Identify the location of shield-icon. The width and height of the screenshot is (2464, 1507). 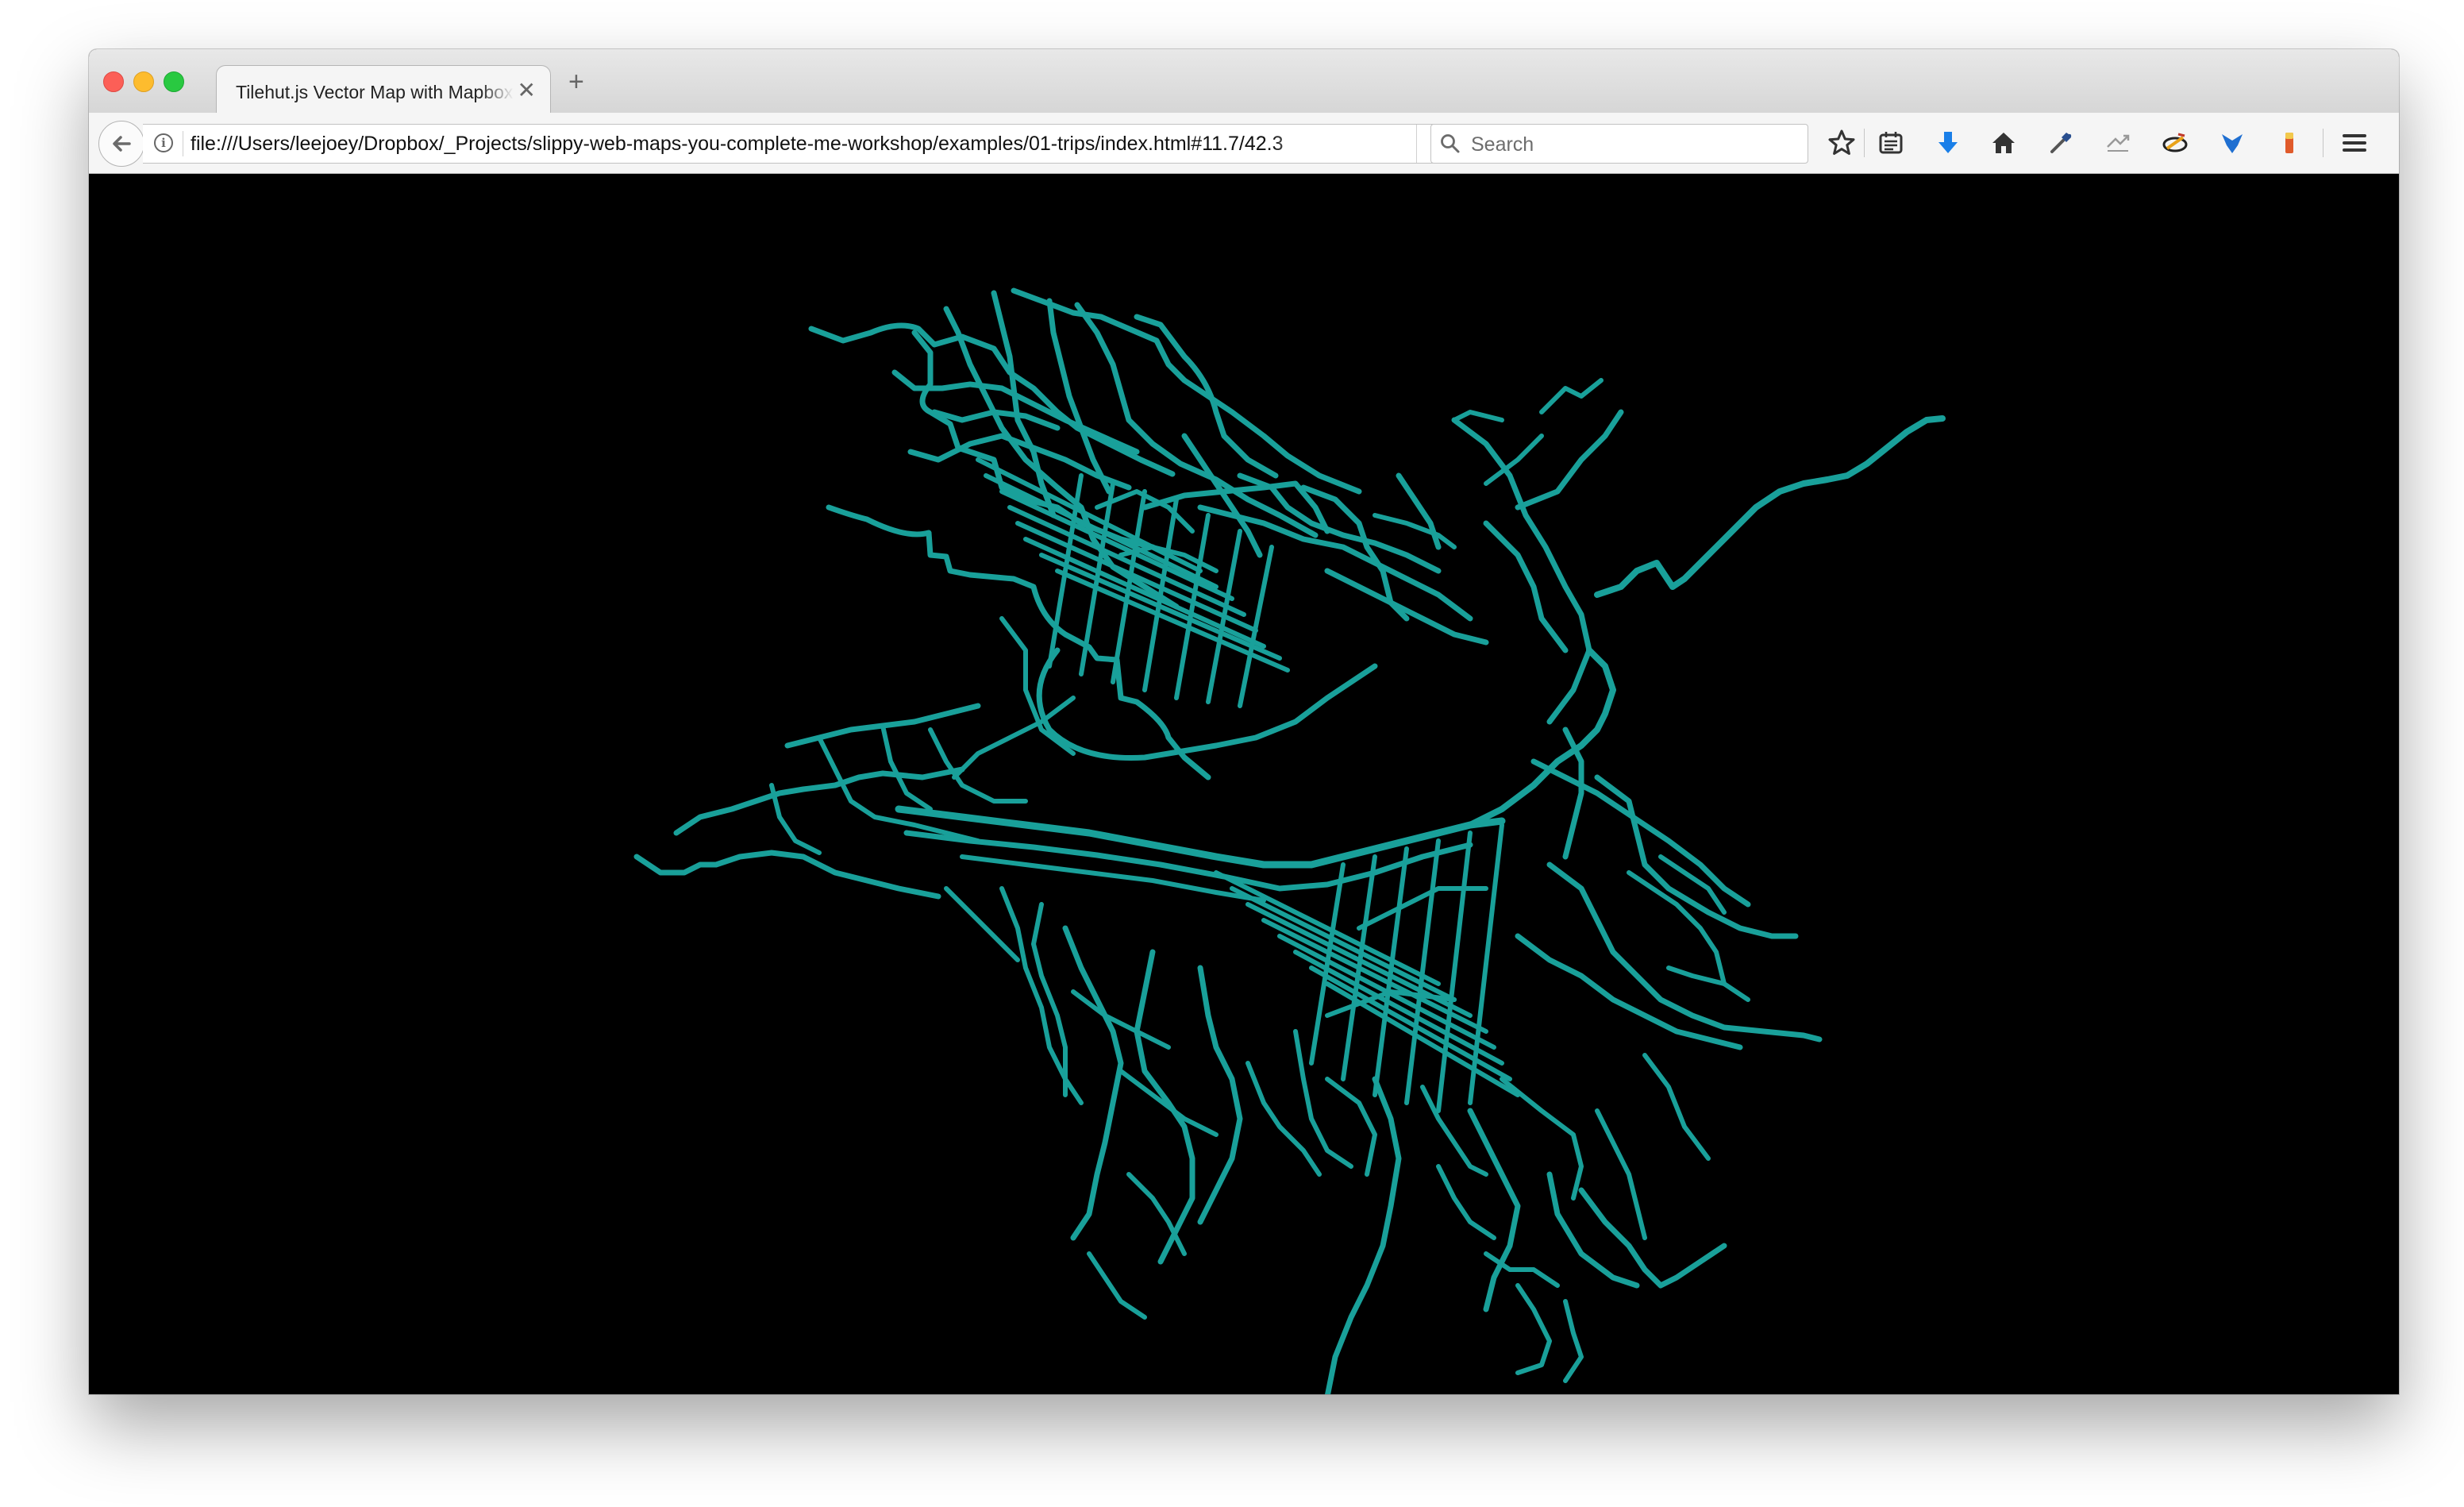
(2232, 143).